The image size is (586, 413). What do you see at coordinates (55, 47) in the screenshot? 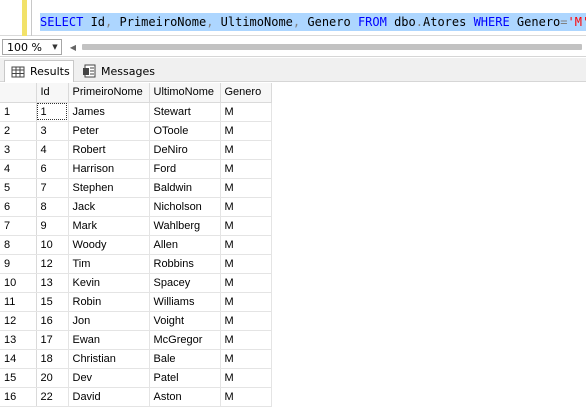
I see `chevron-down-icon: ▼` at bounding box center [55, 47].